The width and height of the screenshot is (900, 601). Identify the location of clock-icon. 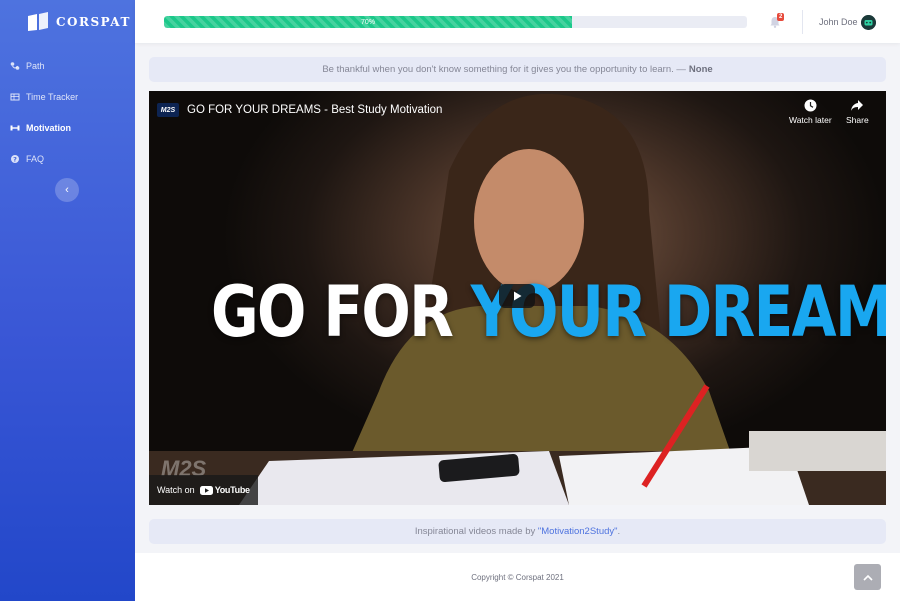
(810, 105).